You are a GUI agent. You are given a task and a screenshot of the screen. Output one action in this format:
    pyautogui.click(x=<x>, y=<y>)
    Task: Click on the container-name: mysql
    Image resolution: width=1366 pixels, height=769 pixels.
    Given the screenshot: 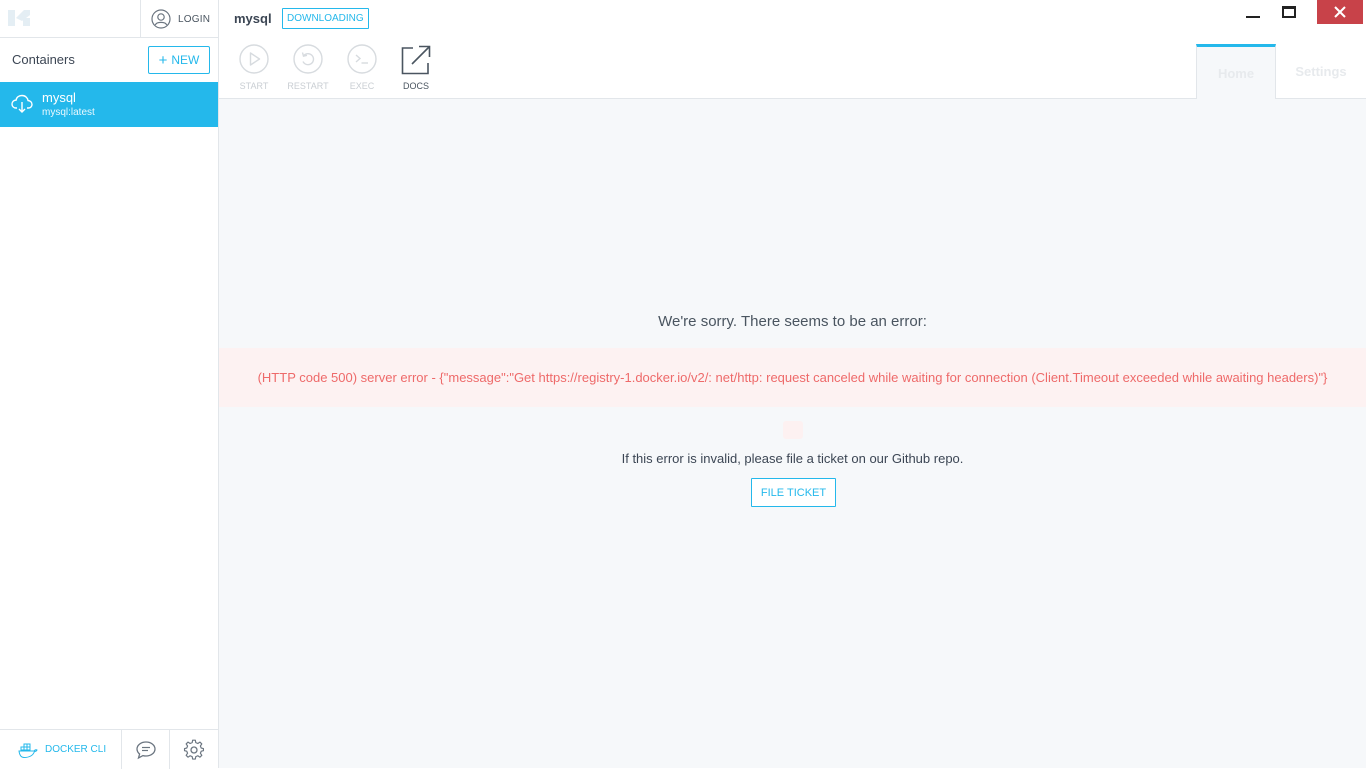 What is the action you would take?
    pyautogui.click(x=59, y=97)
    